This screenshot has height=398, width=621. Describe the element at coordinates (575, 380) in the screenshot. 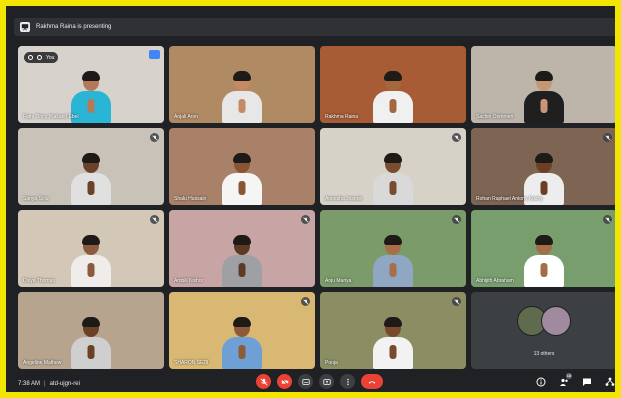

I see `side-panel-controls: 18` at that location.